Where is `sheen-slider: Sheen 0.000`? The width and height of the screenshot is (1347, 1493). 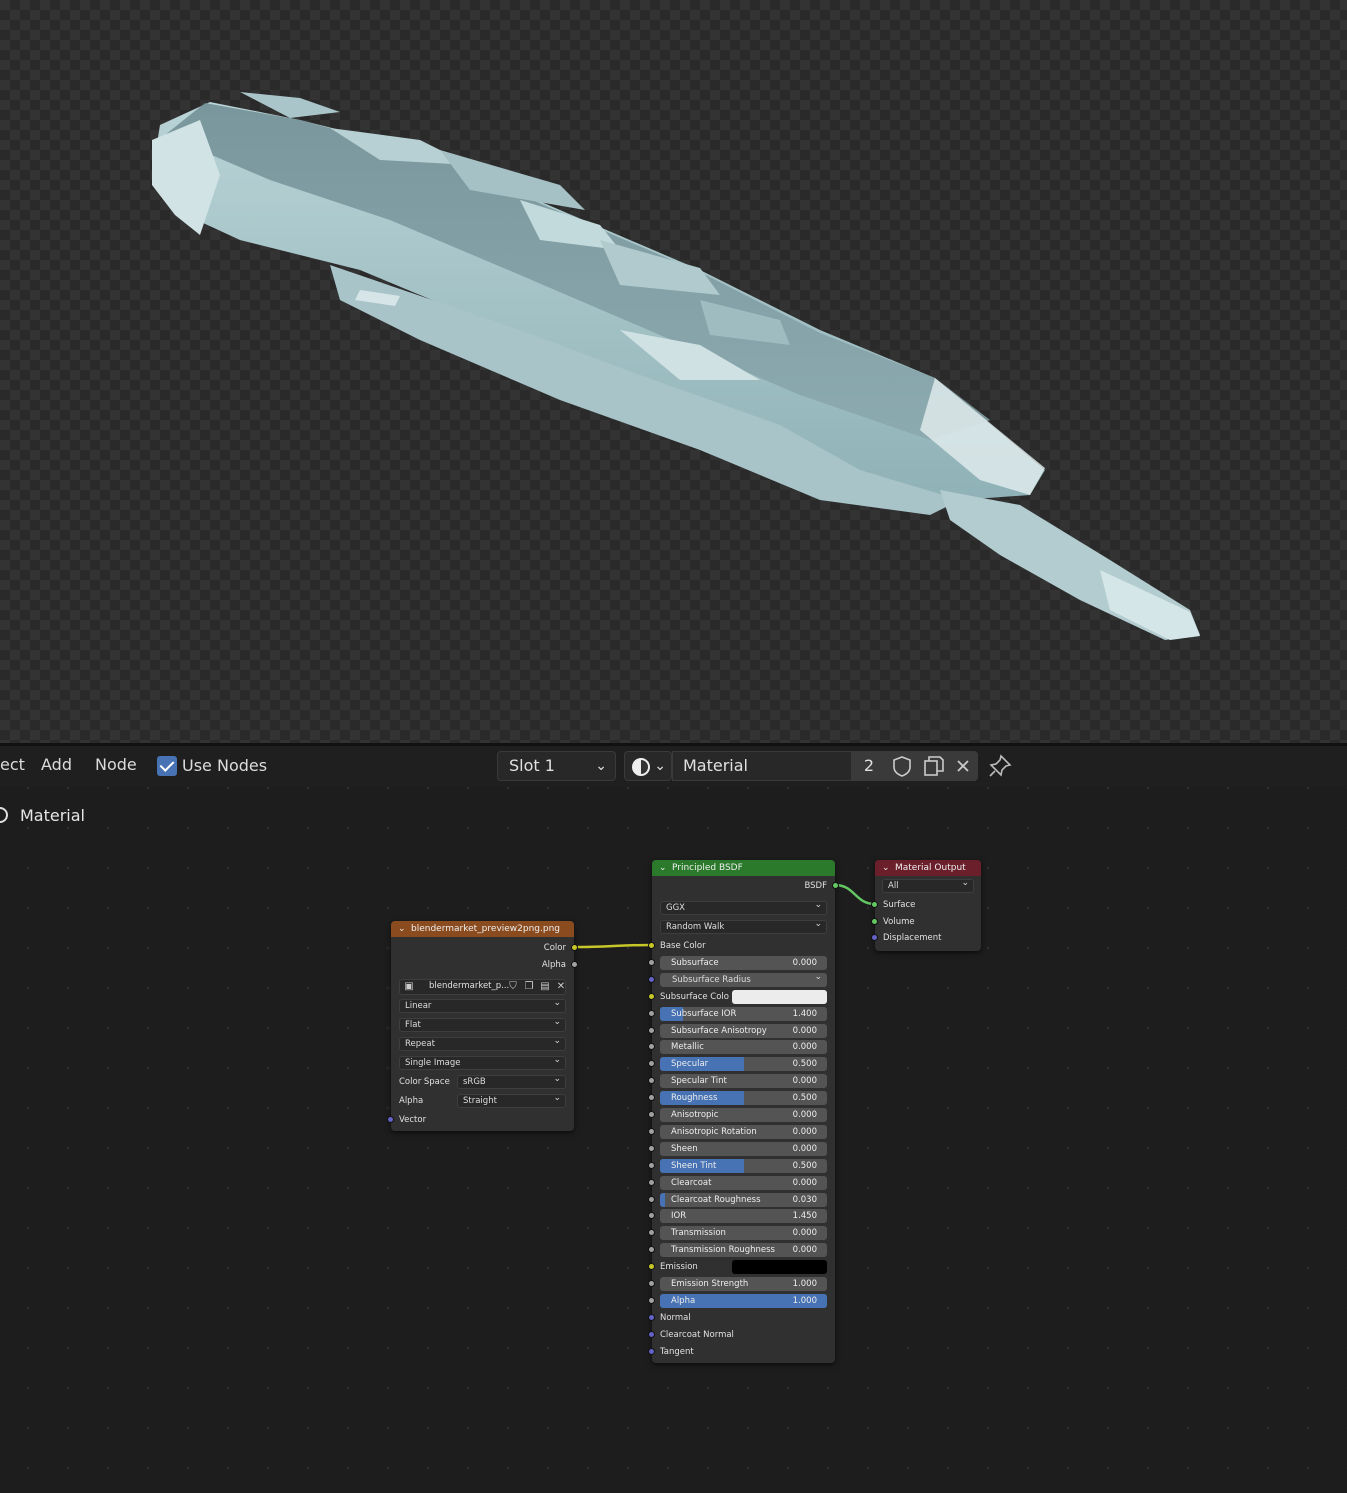 sheen-slider: Sheen 0.000 is located at coordinates (743, 1149).